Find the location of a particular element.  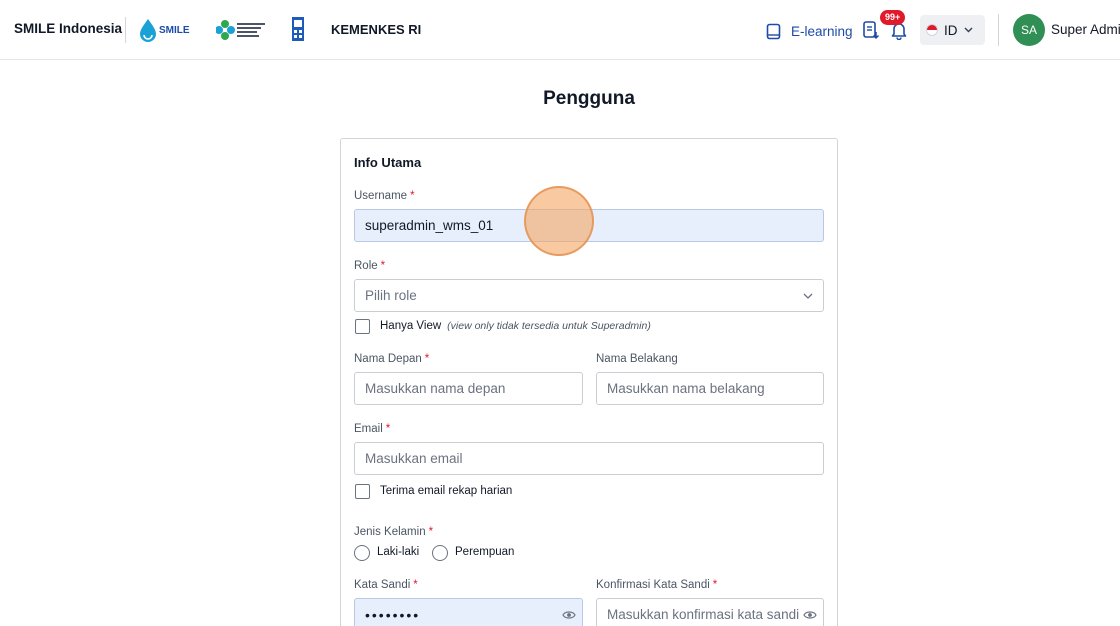

gender-male-radio is located at coordinates (362, 553).